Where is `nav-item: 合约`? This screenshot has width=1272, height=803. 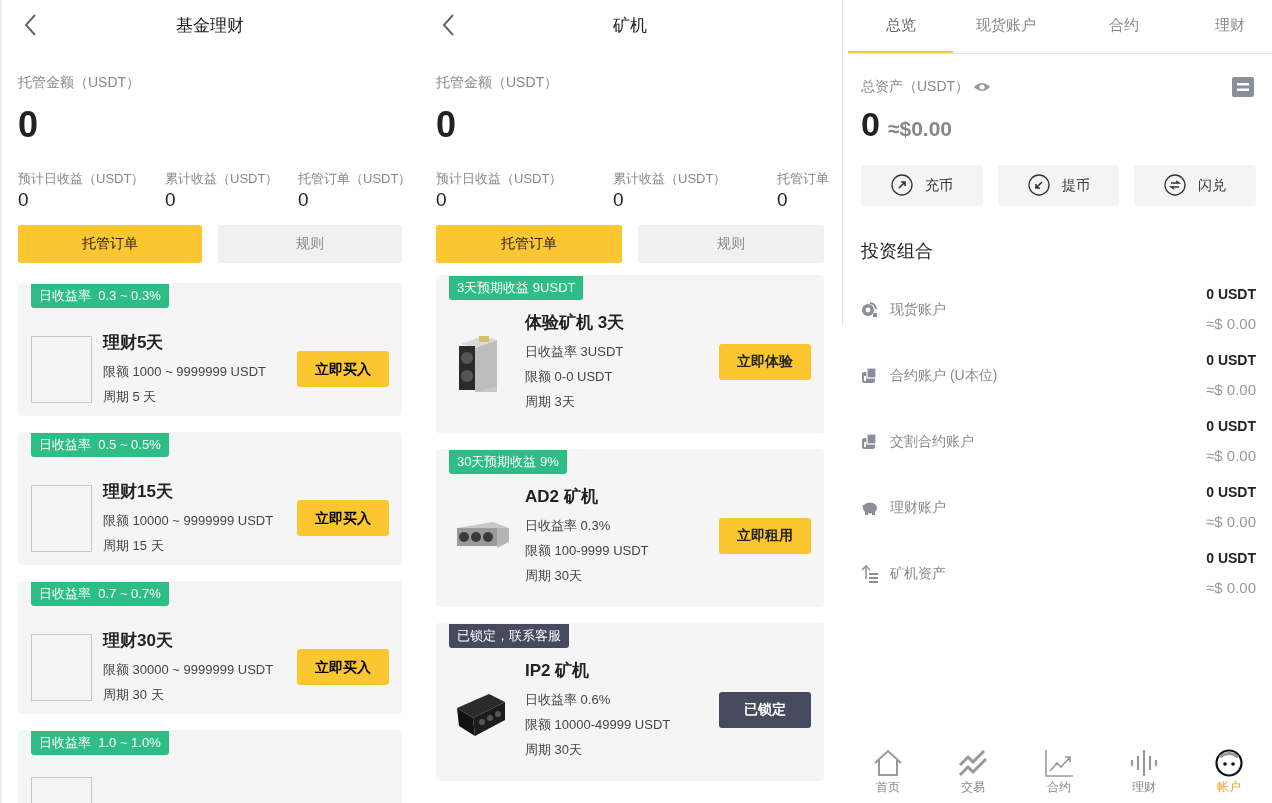 nav-item: 合约 is located at coordinates (1058, 772).